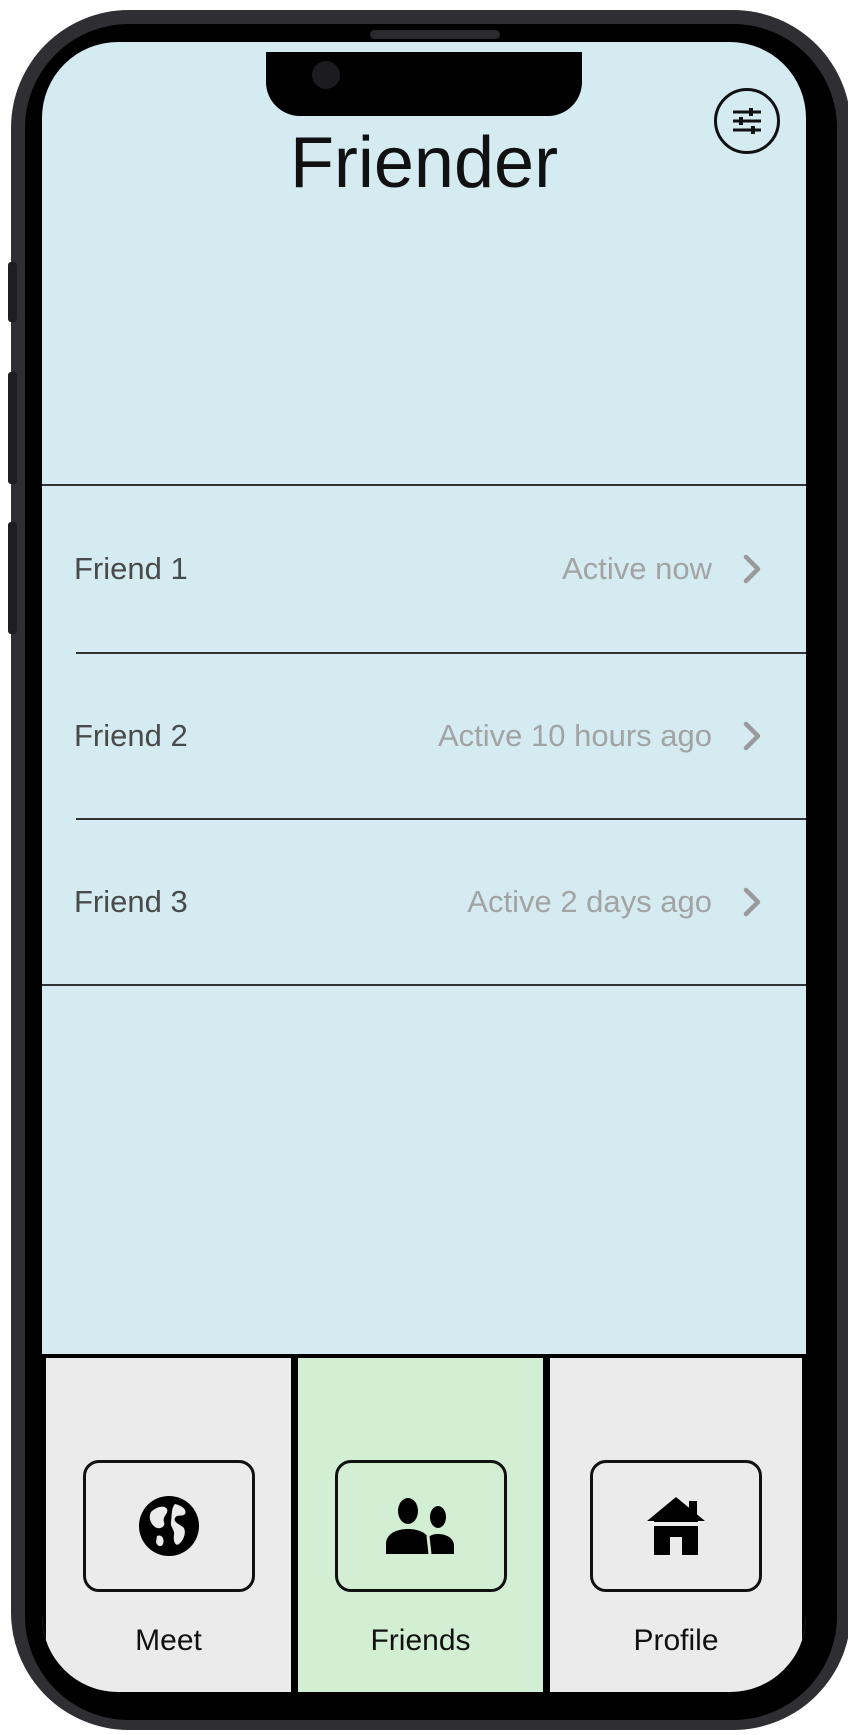 Image resolution: width=848 pixels, height=1735 pixels. I want to click on tab-label: Friends, so click(420, 1640).